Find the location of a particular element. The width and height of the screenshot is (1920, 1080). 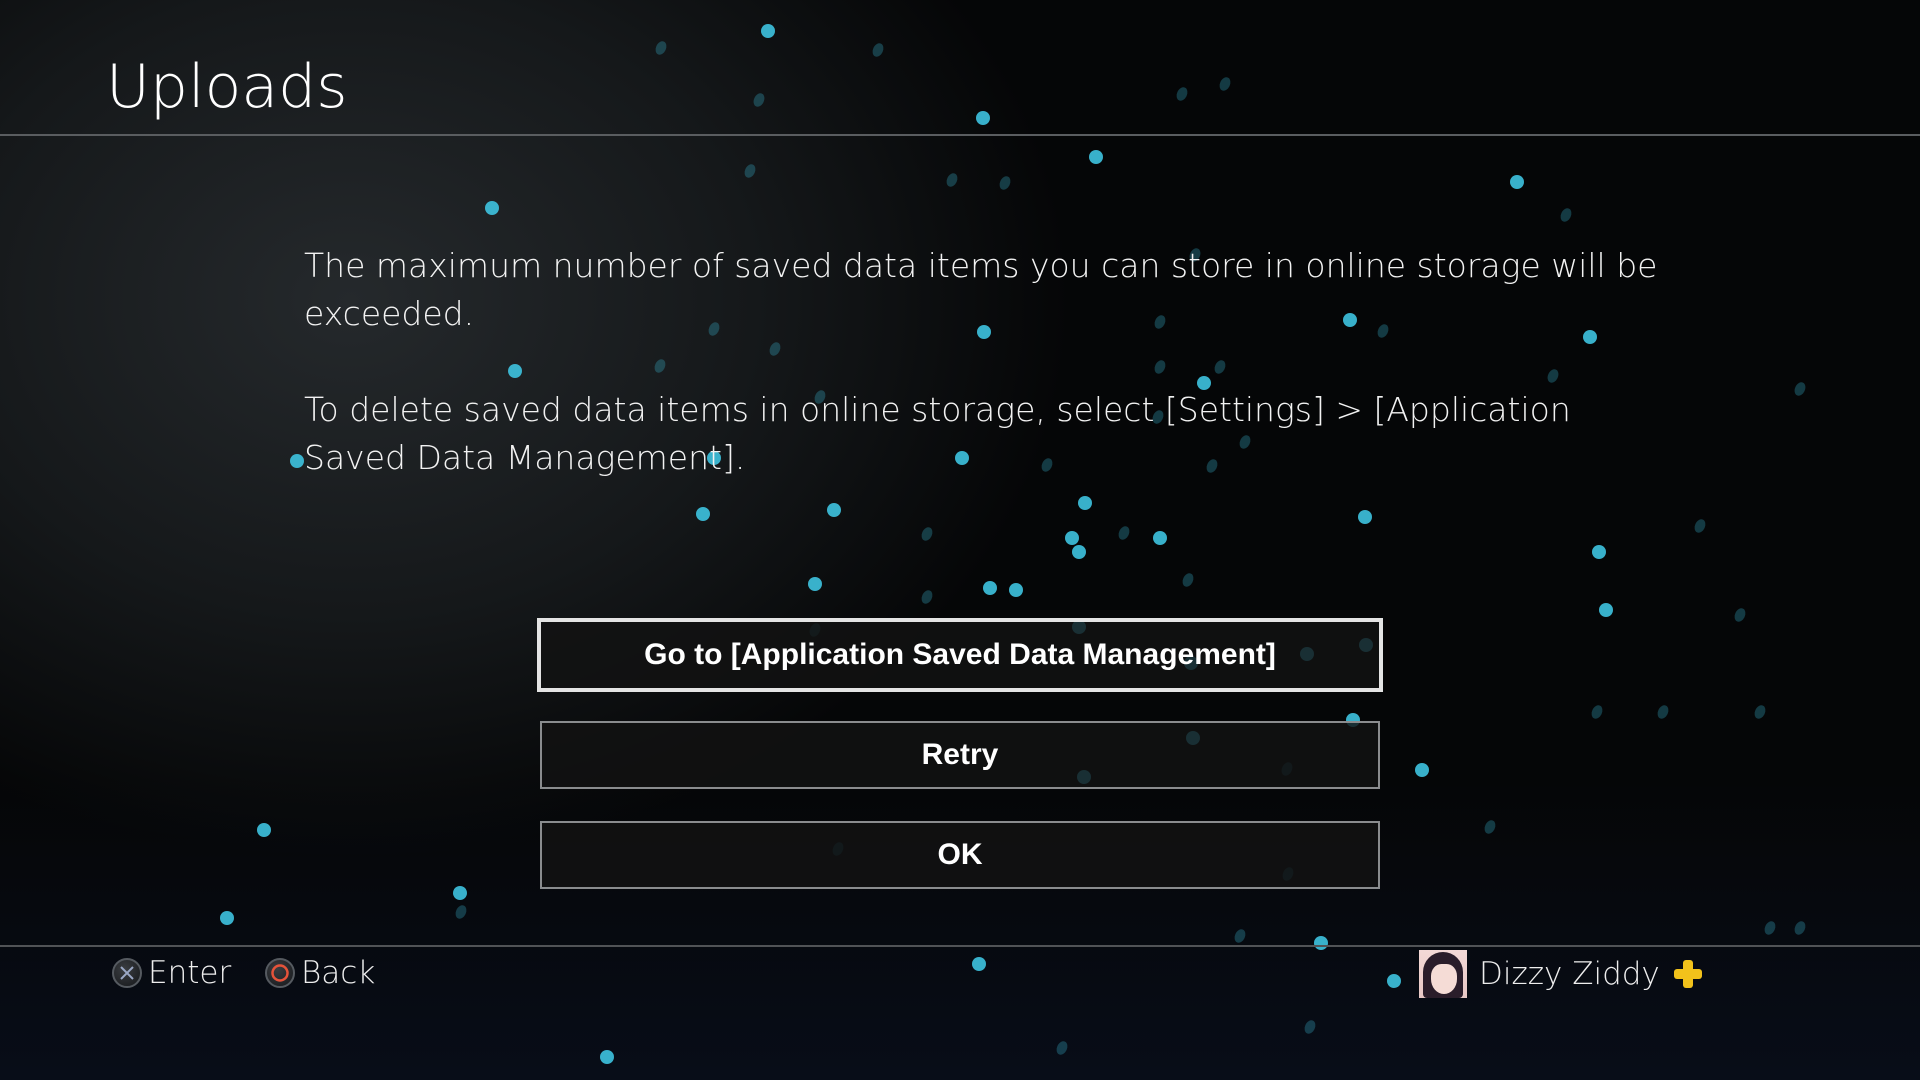

retry-button: Retry is located at coordinates (960, 755).